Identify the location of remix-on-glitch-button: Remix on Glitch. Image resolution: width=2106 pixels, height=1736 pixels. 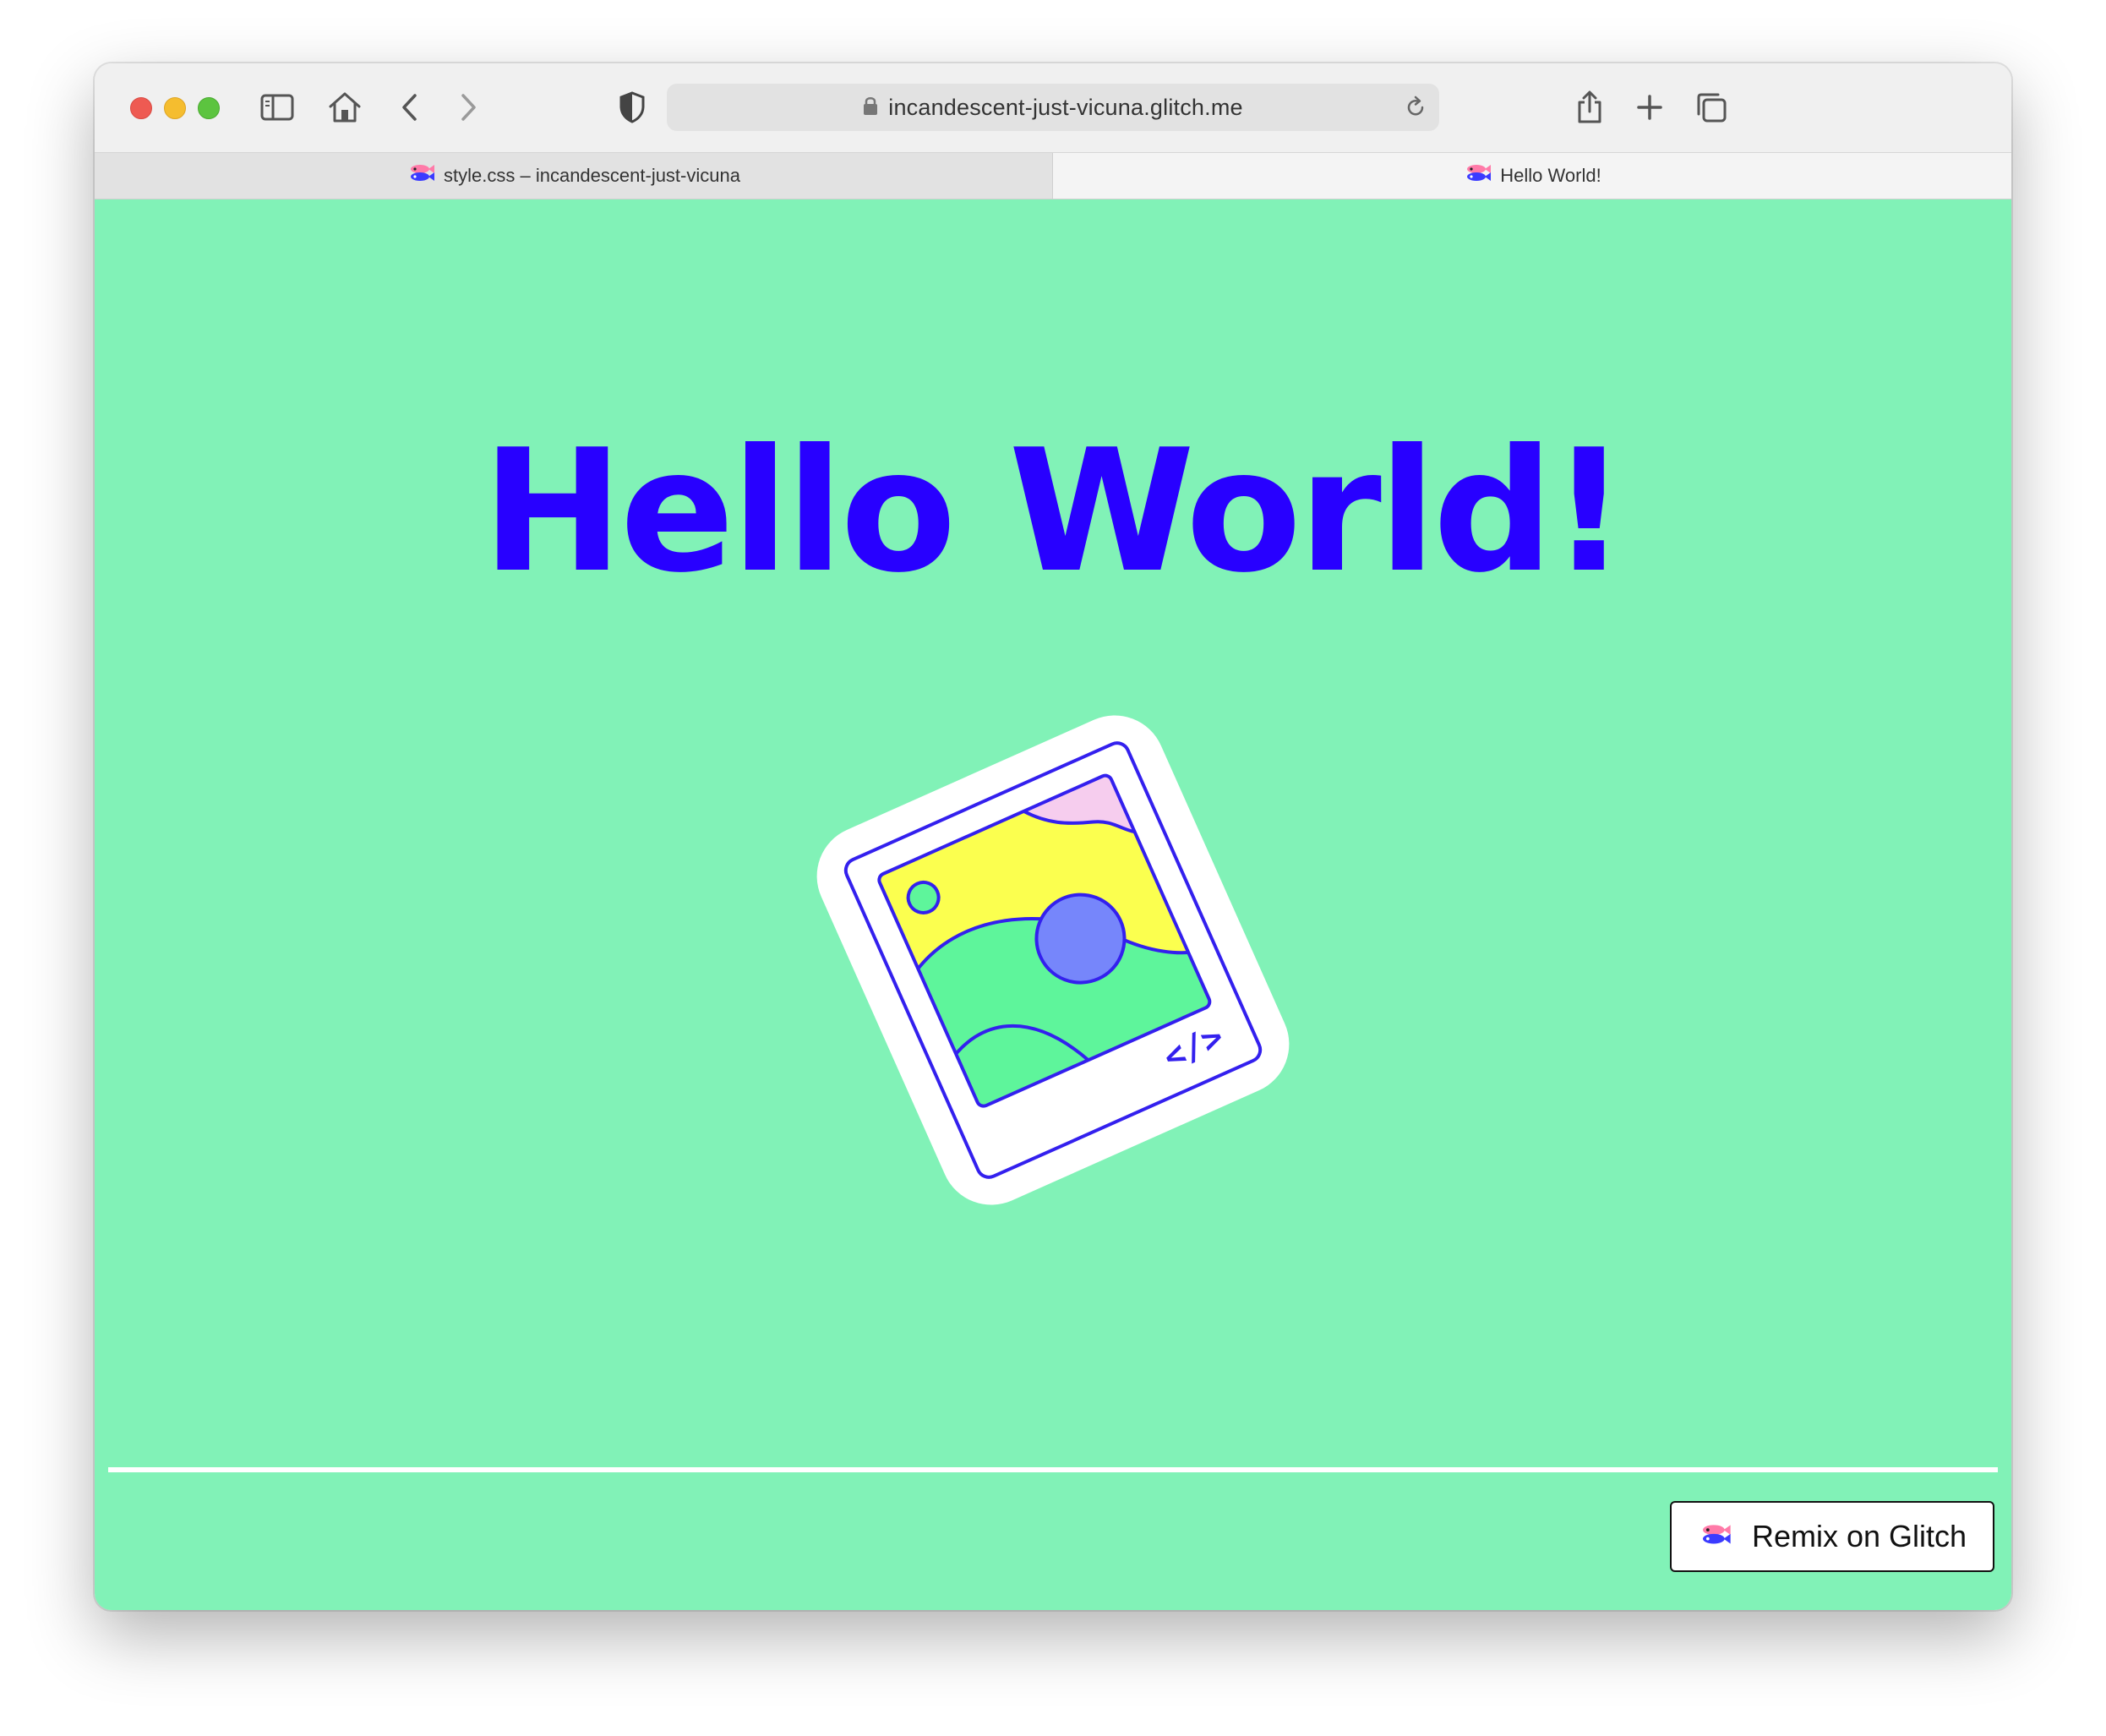
(1832, 1536).